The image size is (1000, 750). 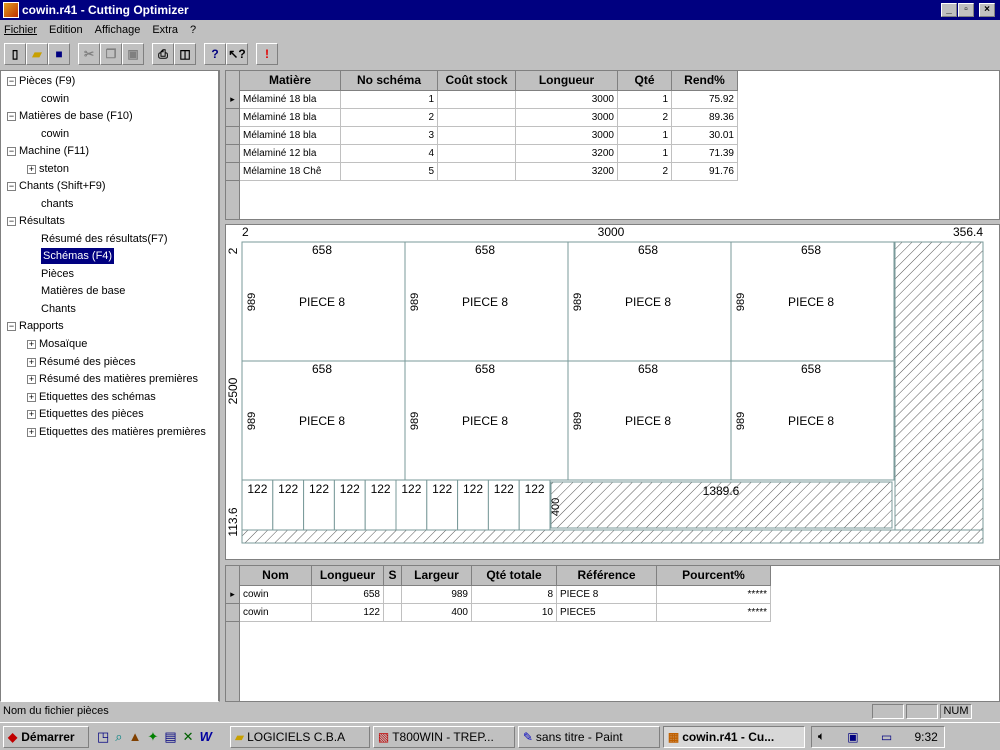 What do you see at coordinates (607, 576) in the screenshot?
I see `col-header-reference: Référence` at bounding box center [607, 576].